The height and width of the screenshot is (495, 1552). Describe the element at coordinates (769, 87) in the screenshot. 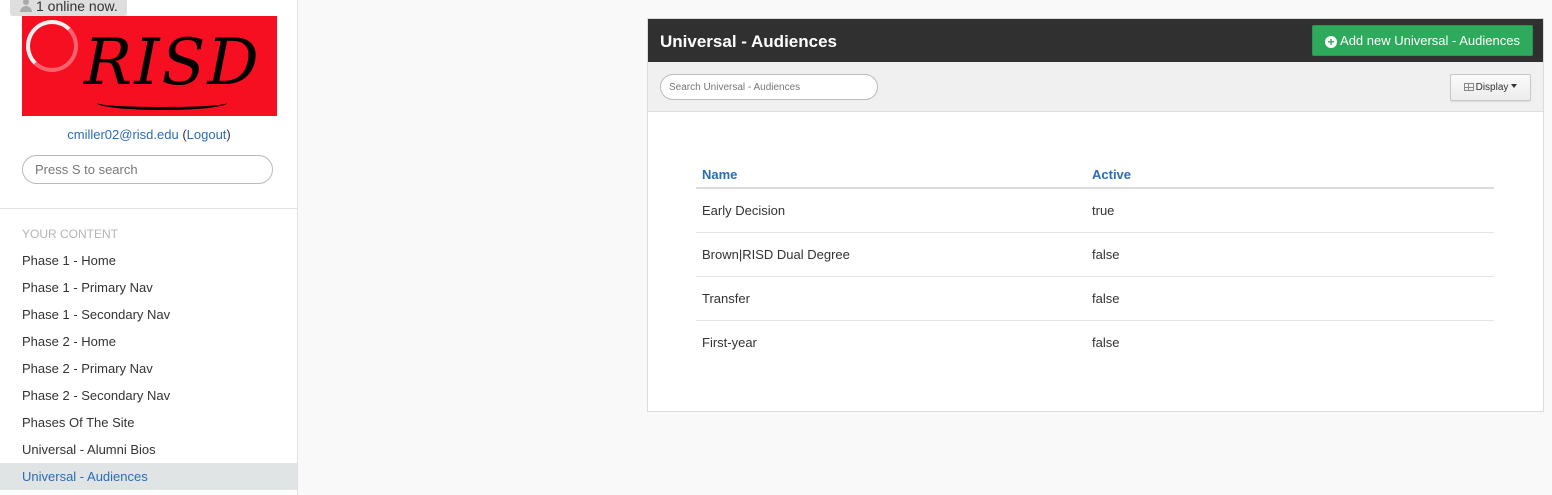

I see `table-search-input` at that location.